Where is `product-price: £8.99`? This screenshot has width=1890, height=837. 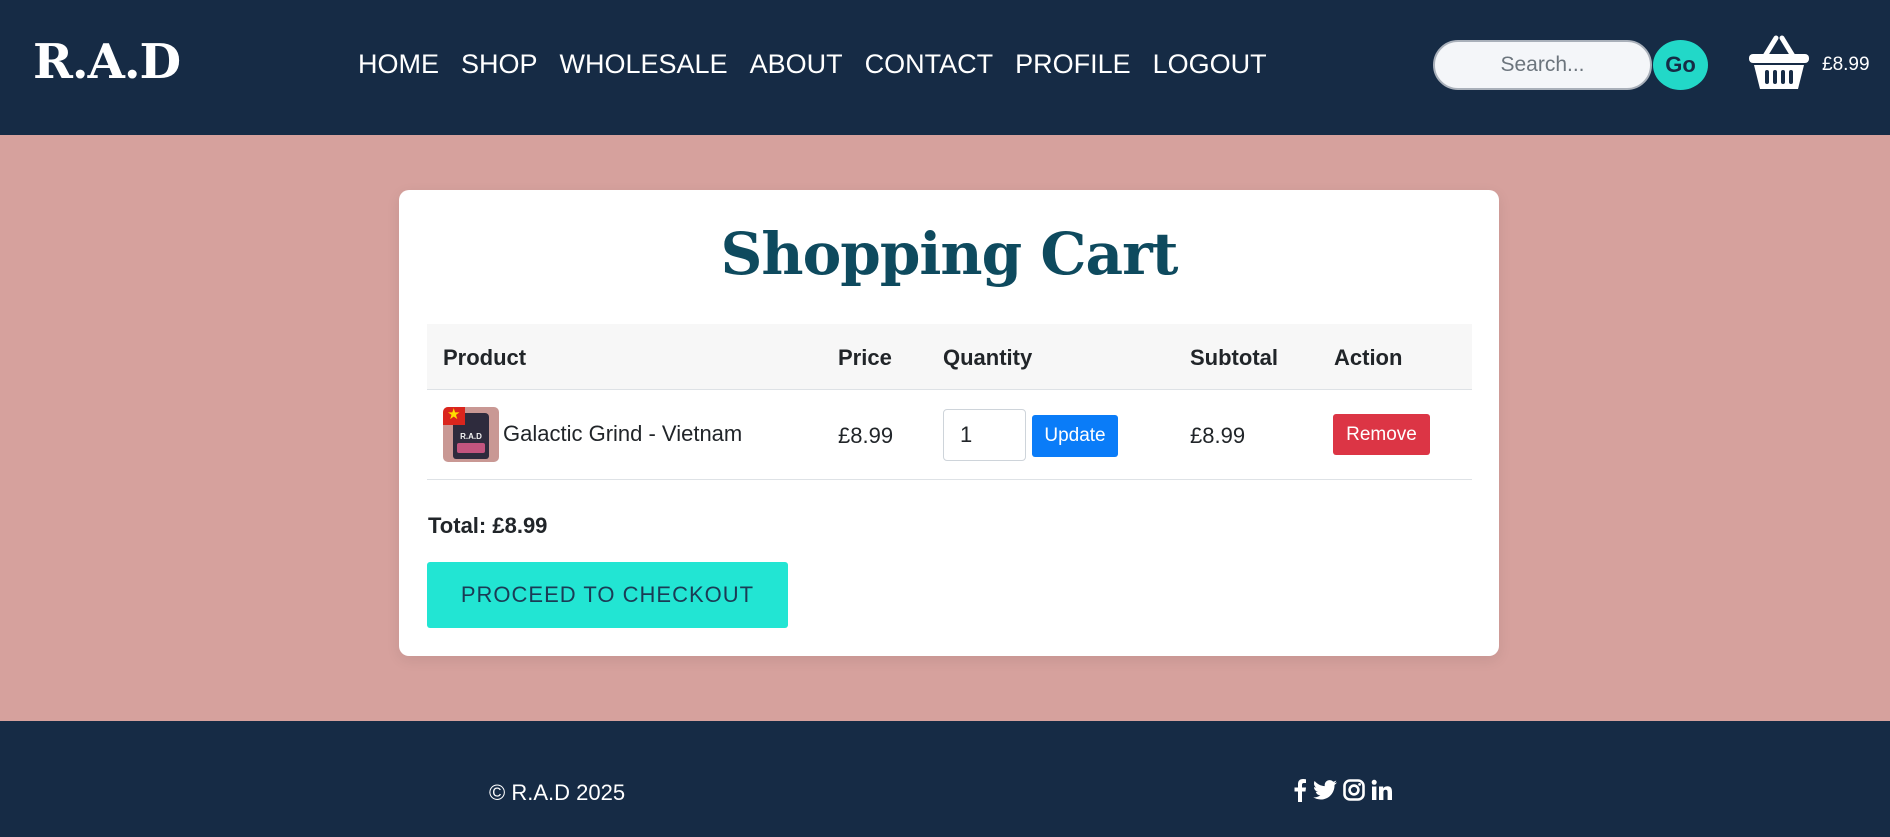
product-price: £8.99 is located at coordinates (866, 435).